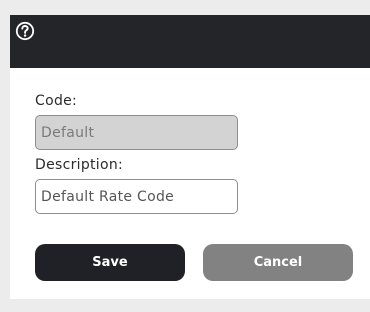  What do you see at coordinates (278, 262) in the screenshot?
I see `cancel-button: Cancel` at bounding box center [278, 262].